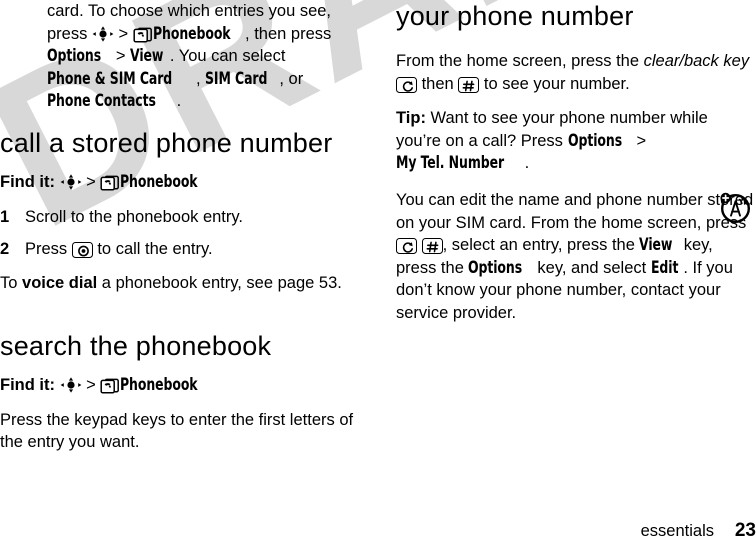  What do you see at coordinates (74, 56) in the screenshot?
I see `intro-note-ui-options: Options` at bounding box center [74, 56].